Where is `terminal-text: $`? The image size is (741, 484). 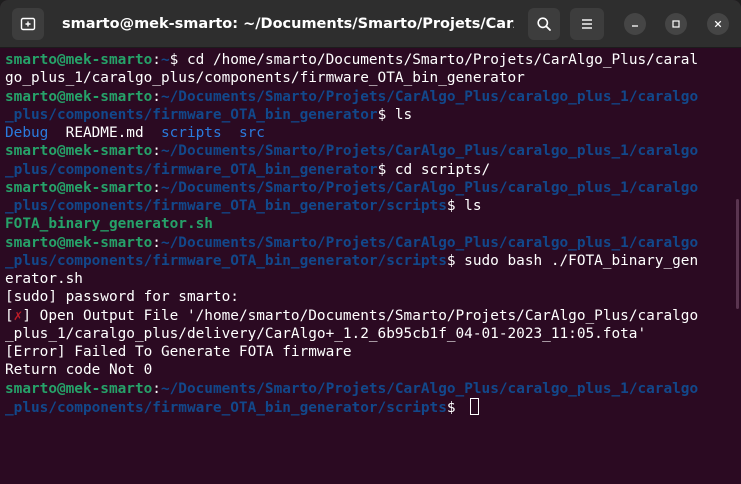 terminal-text: $ is located at coordinates (455, 407).